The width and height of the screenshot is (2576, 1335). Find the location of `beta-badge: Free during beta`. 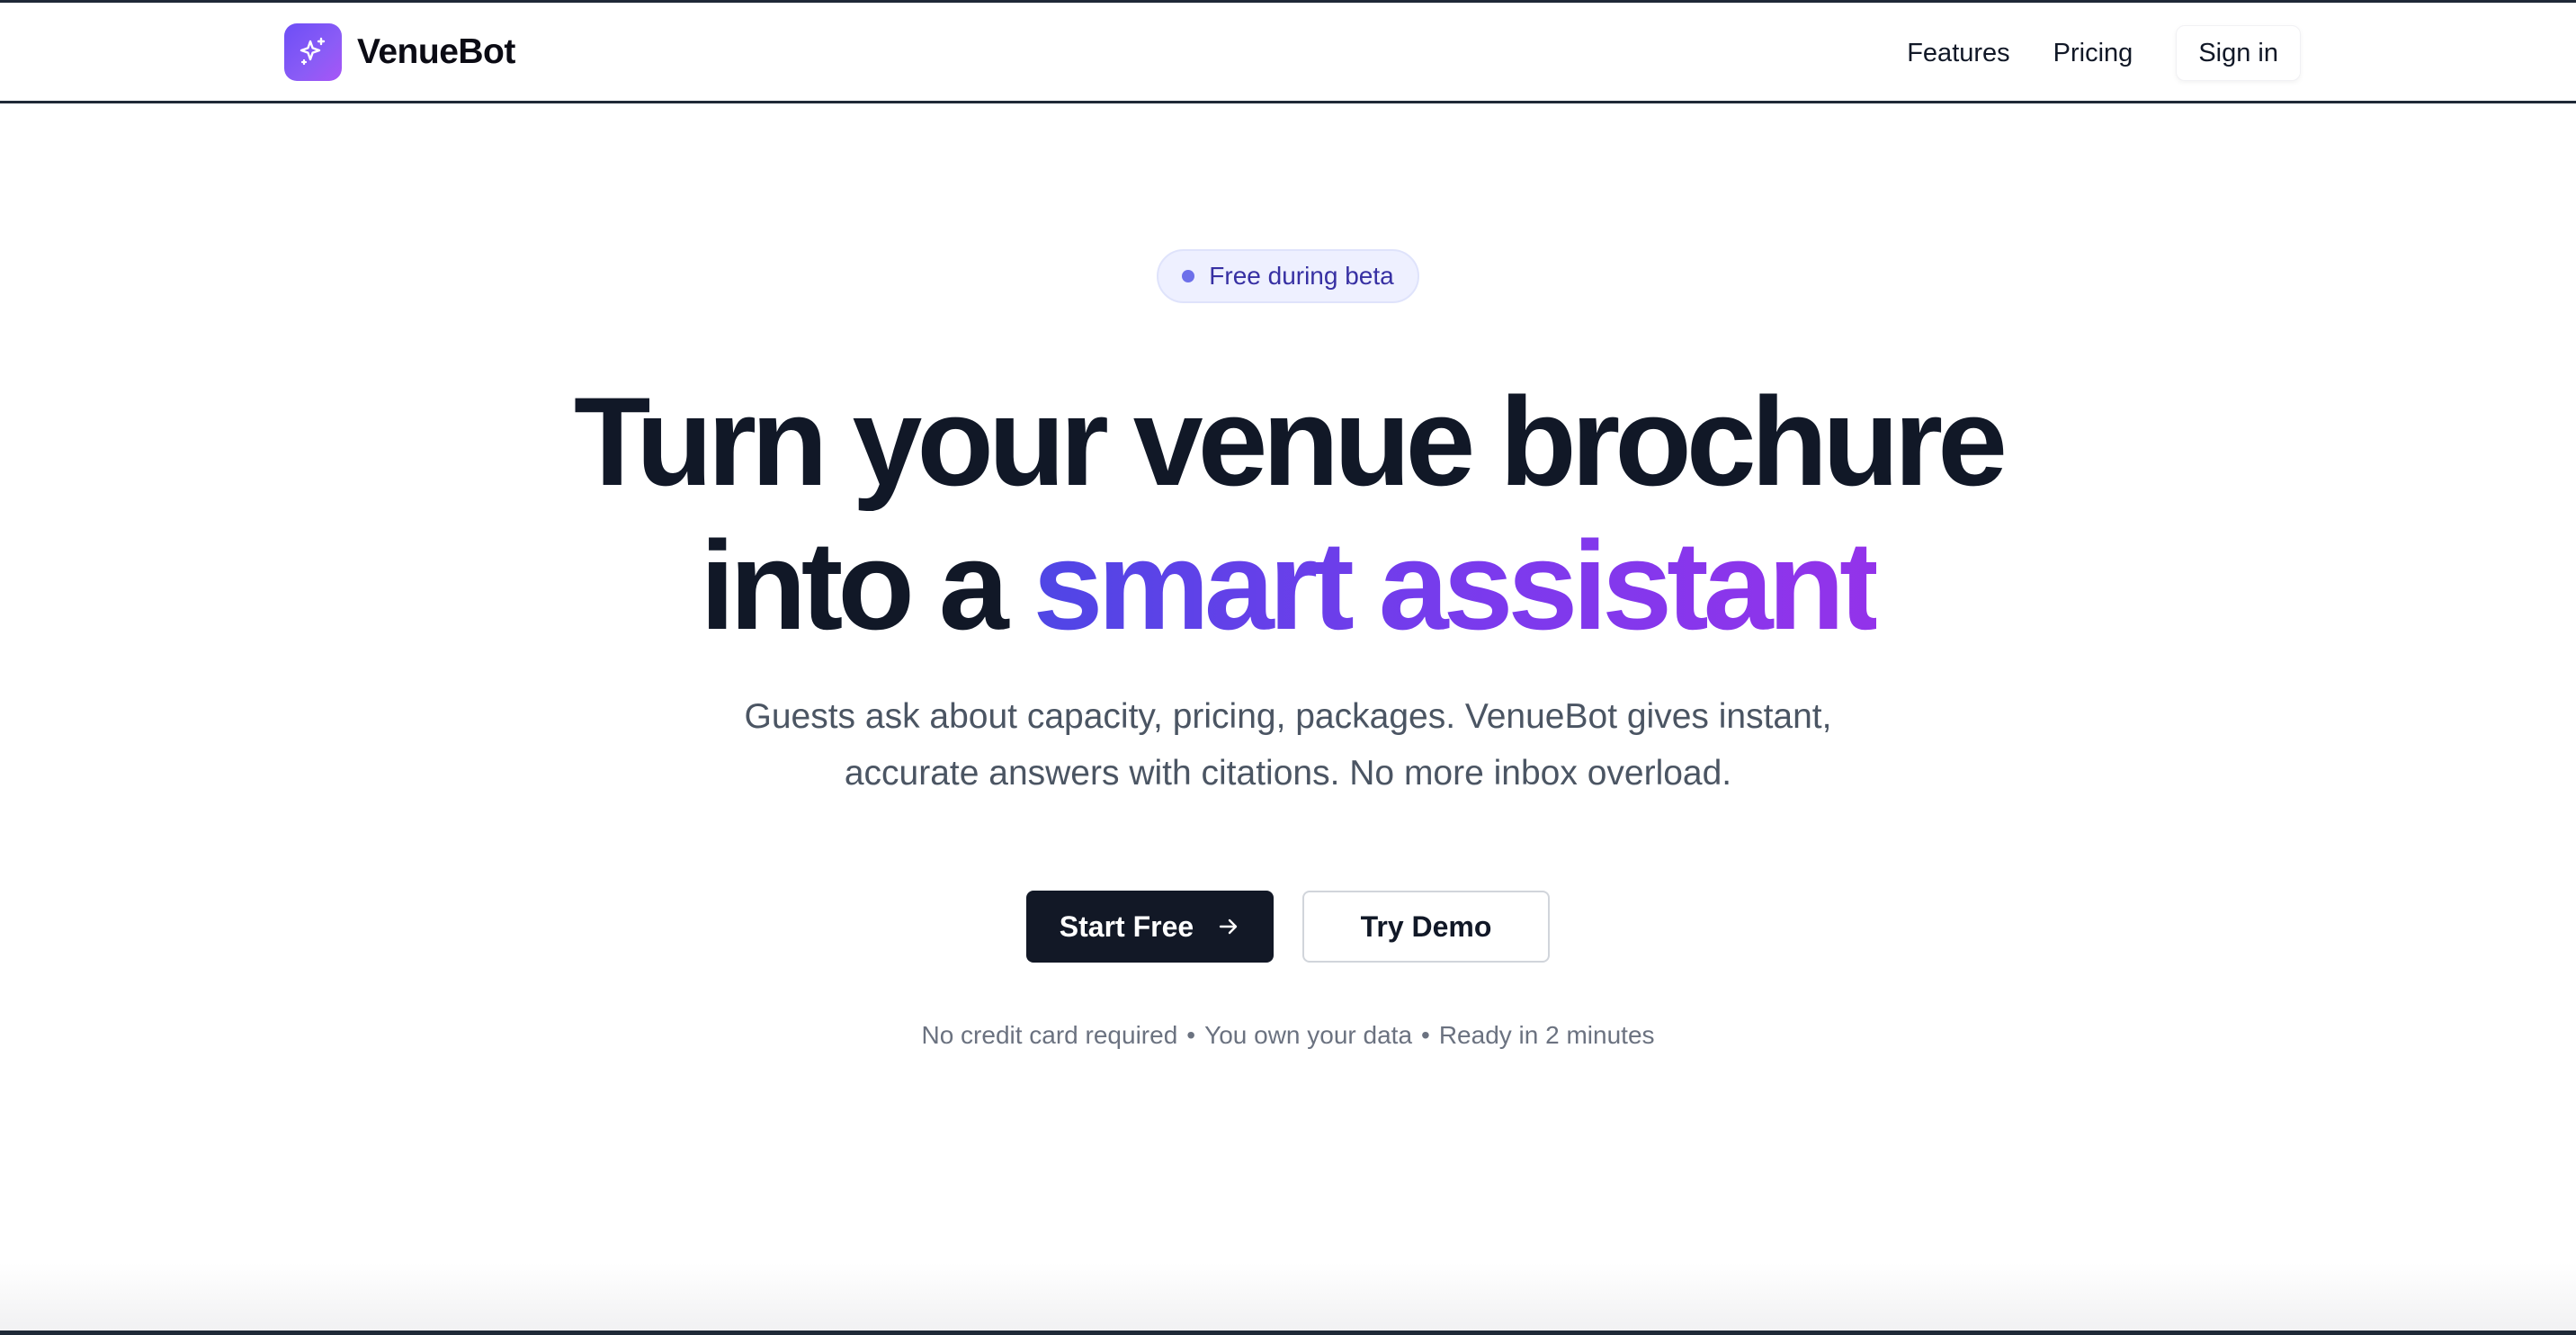

beta-badge: Free during beta is located at coordinates (1288, 276).